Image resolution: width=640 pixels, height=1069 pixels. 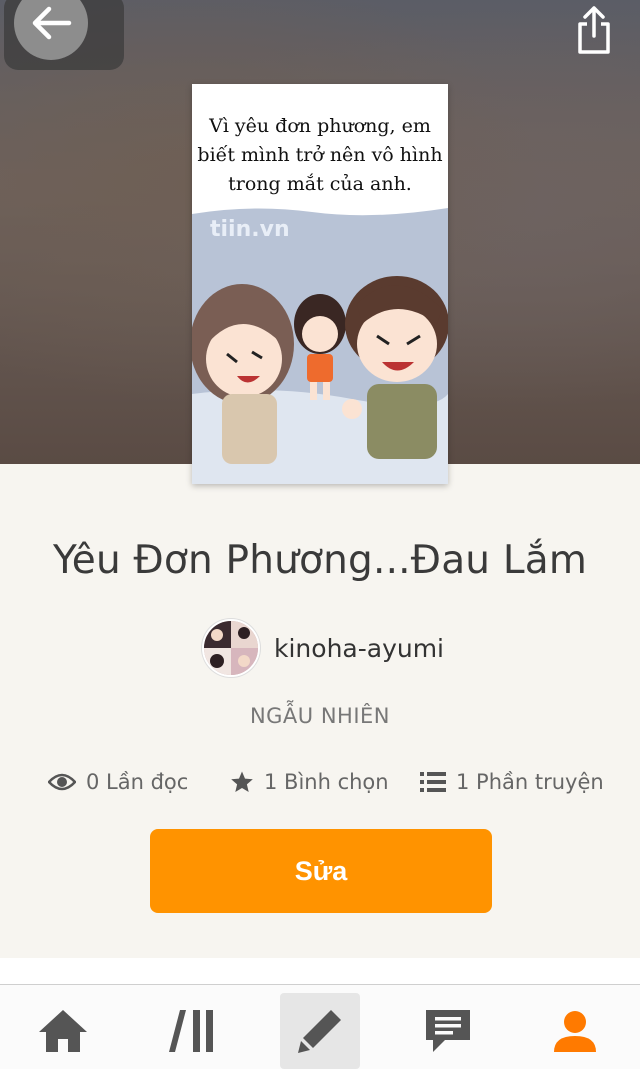 I want to click on story-stats: 0 Lần đọc 1 Bình chọn 1 Phần truyện, so click(x=320, y=782).